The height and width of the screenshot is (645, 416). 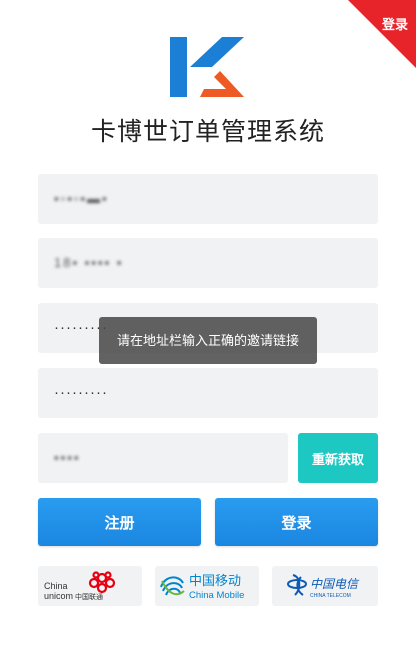 I want to click on confirm-password-input: ·········, so click(x=208, y=393).